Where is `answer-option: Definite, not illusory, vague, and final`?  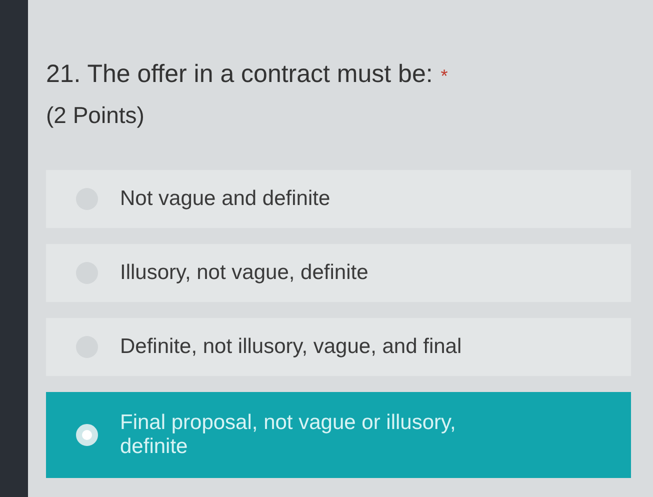
answer-option: Definite, not illusory, vague, and final is located at coordinates (338, 347).